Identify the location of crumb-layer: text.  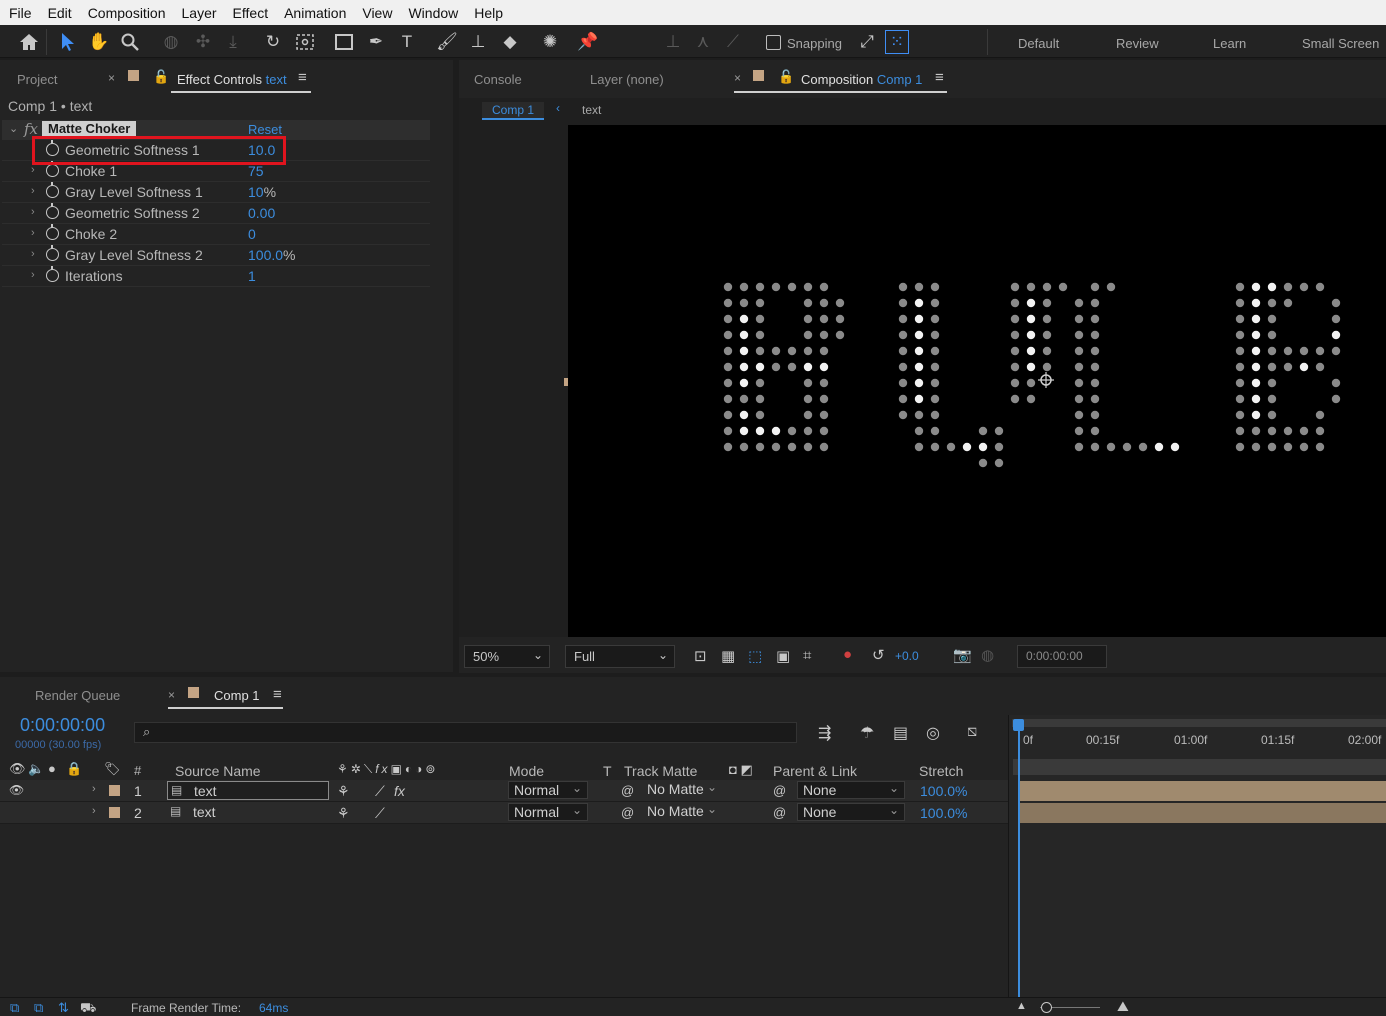
(591, 110).